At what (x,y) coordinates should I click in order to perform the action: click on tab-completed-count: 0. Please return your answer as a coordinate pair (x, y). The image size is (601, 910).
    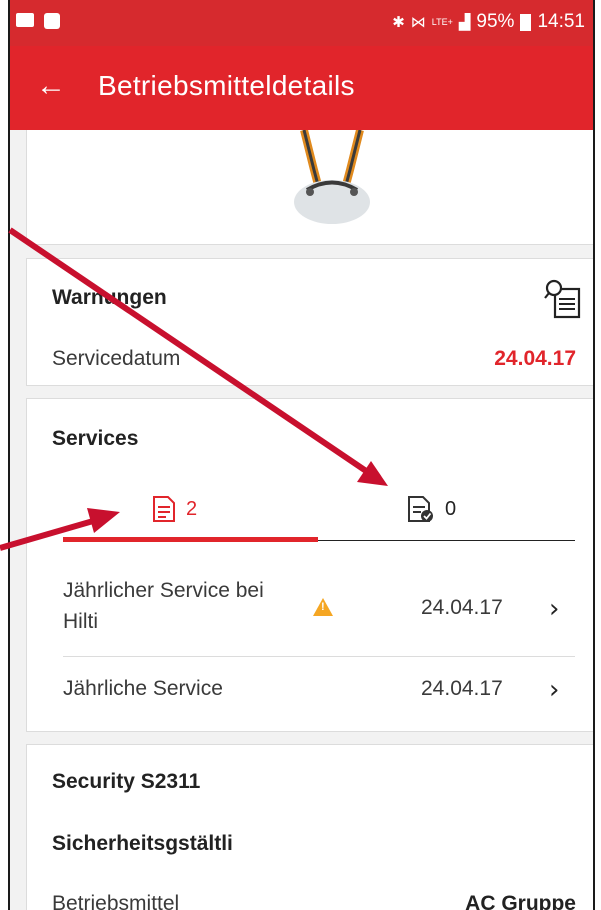
    Looking at the image, I should click on (451, 508).